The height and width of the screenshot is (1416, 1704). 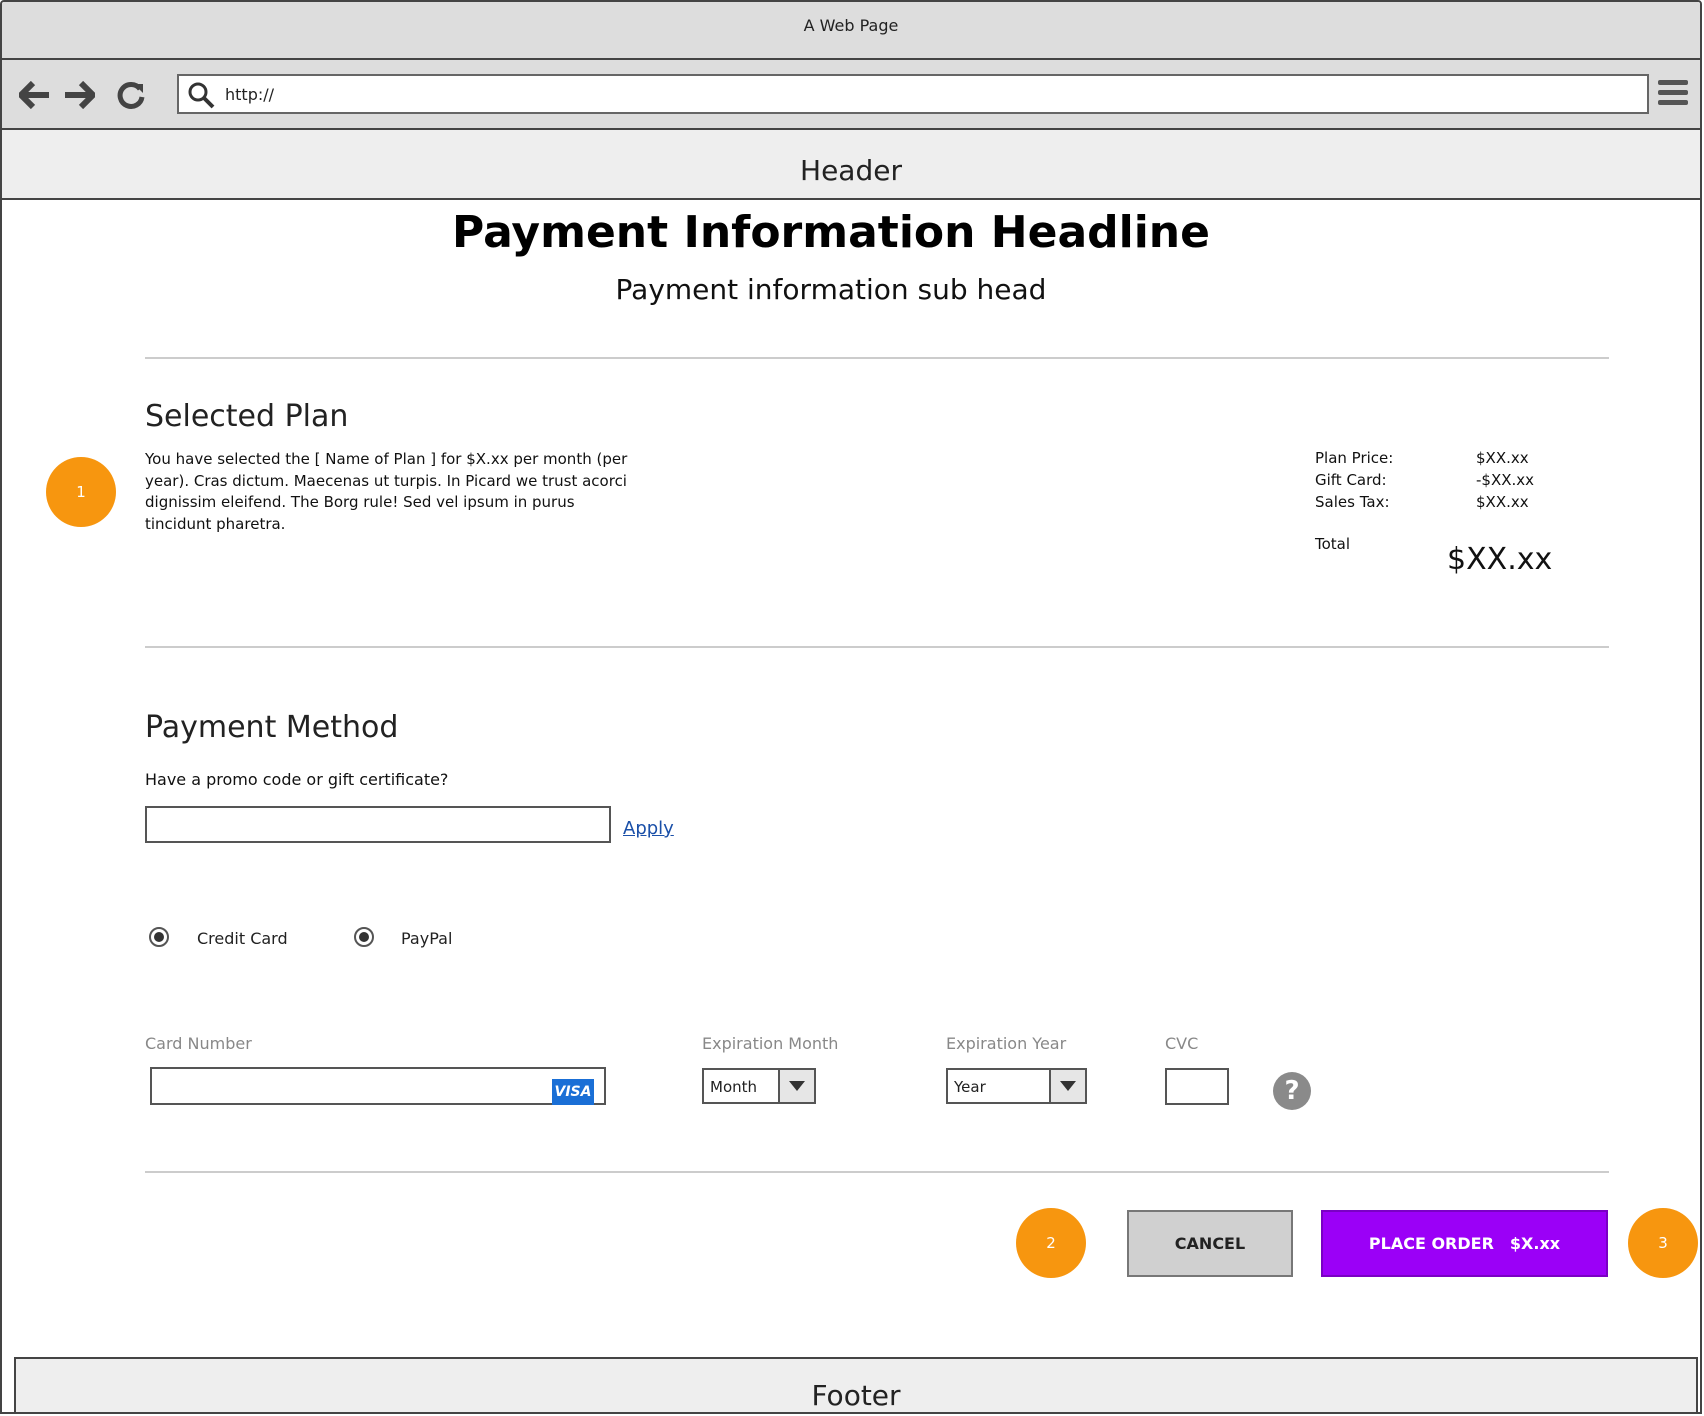 I want to click on cancel-button: CANCEL, so click(x=1210, y=1243).